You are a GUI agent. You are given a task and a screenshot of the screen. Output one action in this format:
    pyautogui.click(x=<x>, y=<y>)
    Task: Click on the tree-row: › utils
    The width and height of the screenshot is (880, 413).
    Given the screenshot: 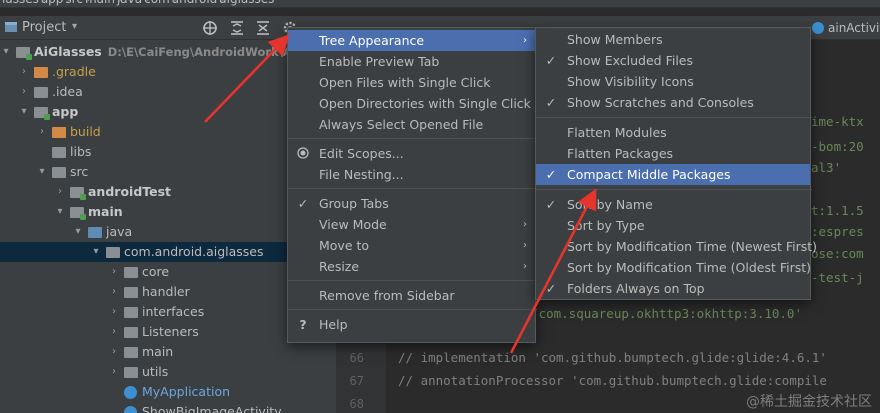 What is the action you would take?
    pyautogui.click(x=168, y=372)
    